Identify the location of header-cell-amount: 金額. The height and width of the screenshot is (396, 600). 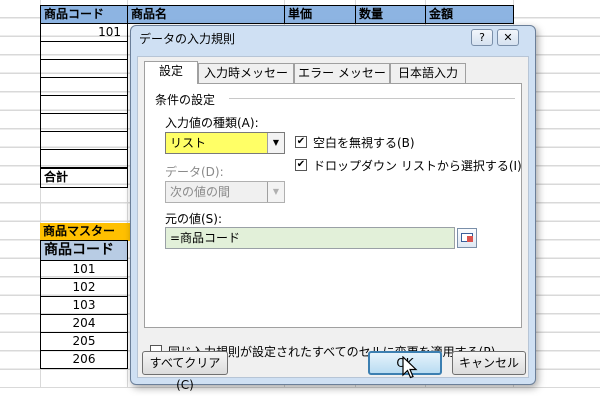
(469, 14).